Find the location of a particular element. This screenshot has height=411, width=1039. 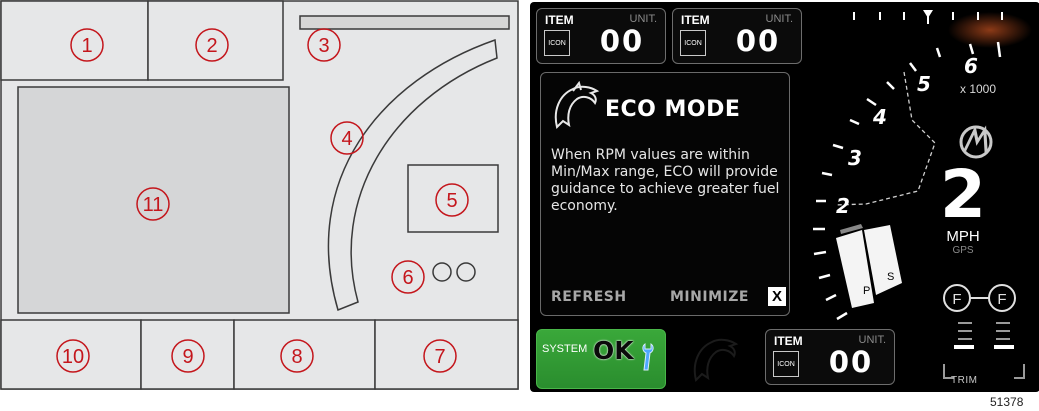

mercury-logo is located at coordinates (976, 142).